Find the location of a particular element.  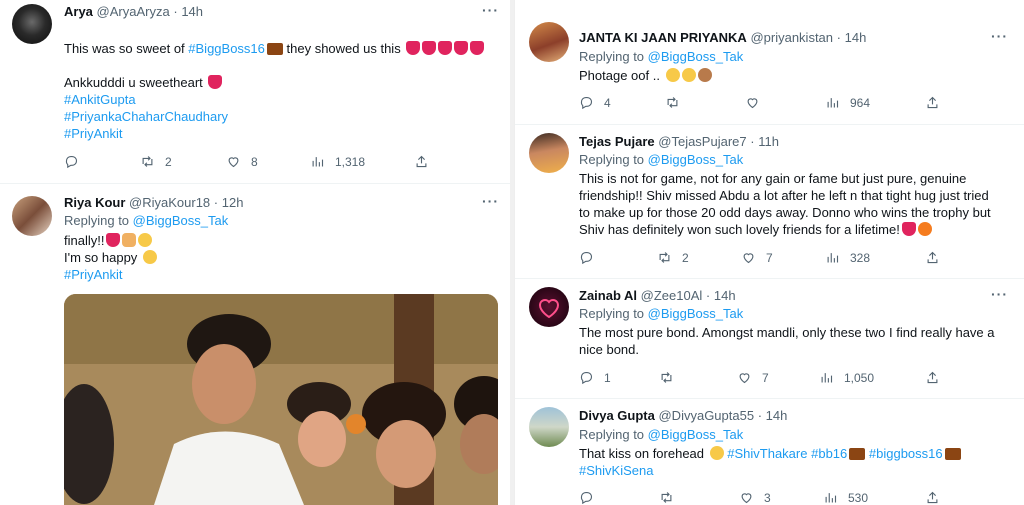

views-button: 530 is located at coordinates (845, 497).